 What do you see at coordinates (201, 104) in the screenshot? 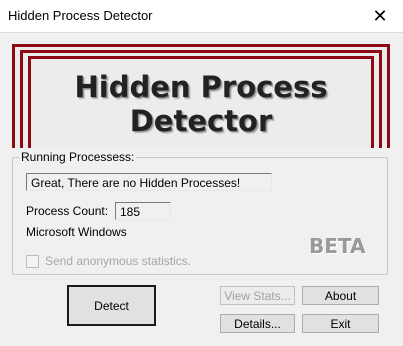
I see `banner-title: Hidden Process Detector` at bounding box center [201, 104].